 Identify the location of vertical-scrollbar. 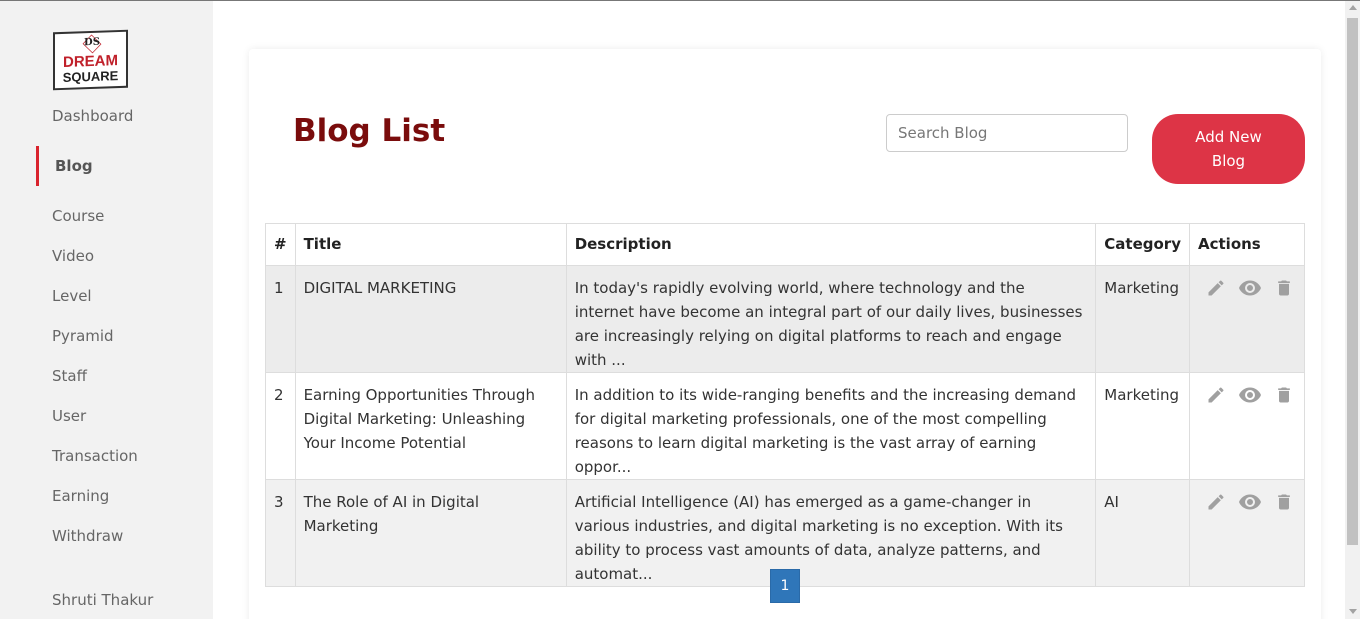
(1352, 310).